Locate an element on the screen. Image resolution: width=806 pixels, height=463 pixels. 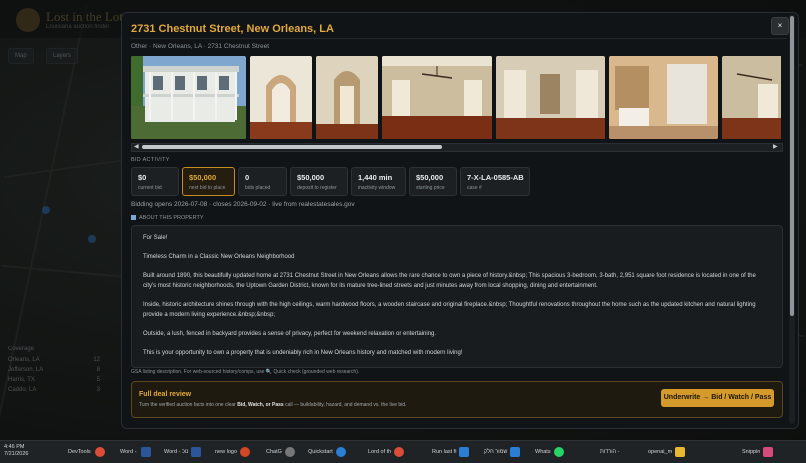
taskbar-downloads: הורדות - is located at coordinates (610, 452).